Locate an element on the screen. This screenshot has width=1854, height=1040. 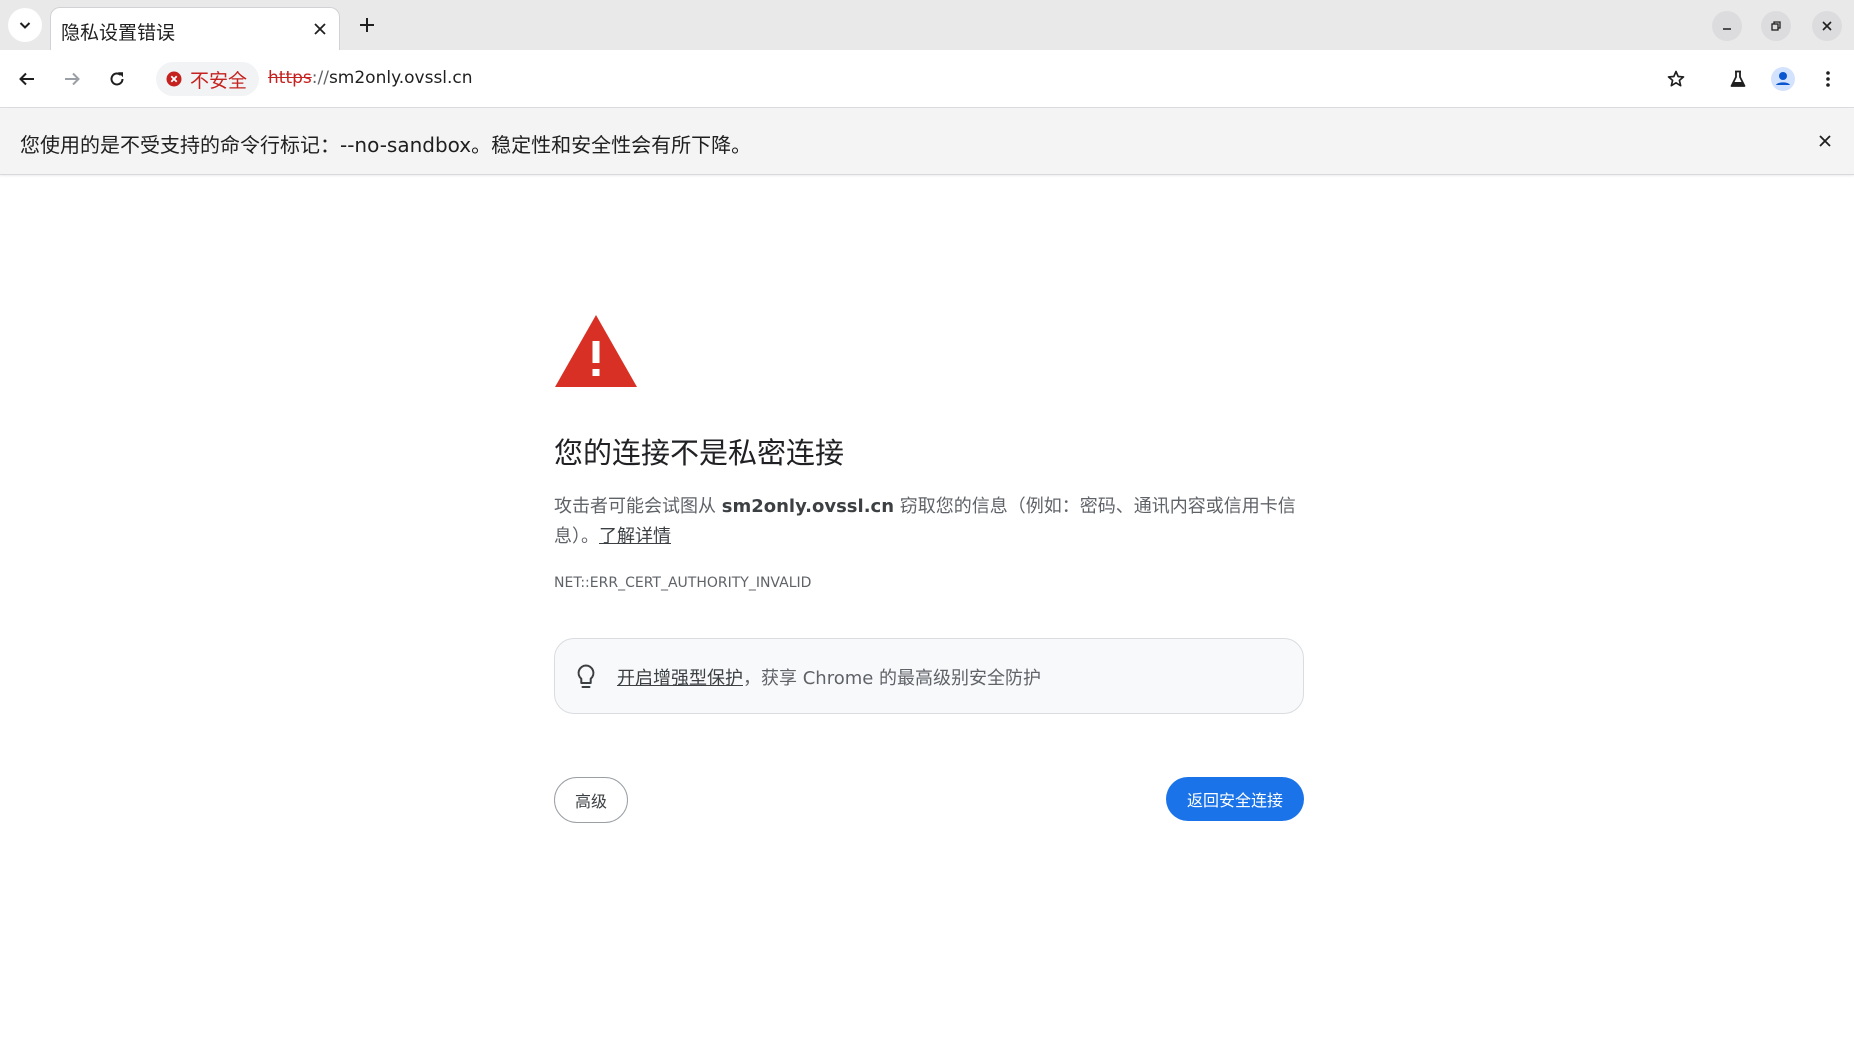
kebab-menu-icon is located at coordinates (1828, 79).